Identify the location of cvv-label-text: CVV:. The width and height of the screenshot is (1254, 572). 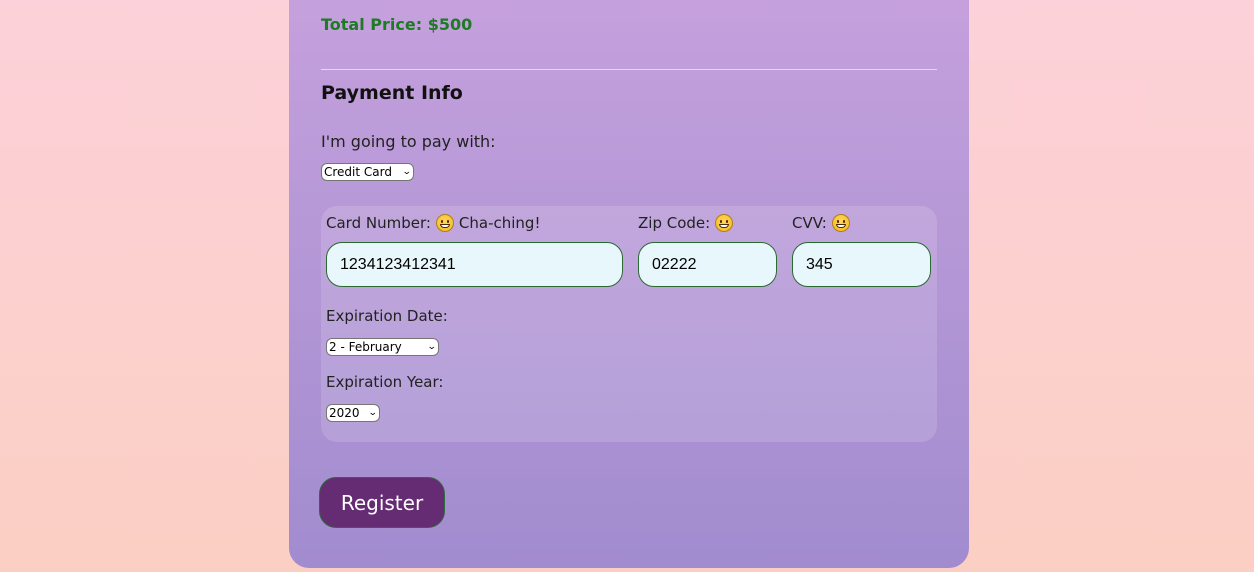
(809, 223).